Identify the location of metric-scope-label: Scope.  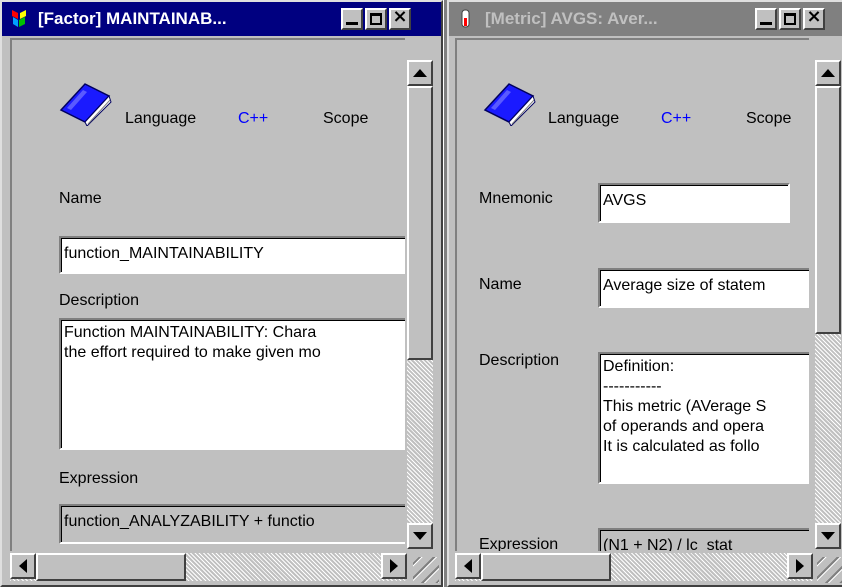
(769, 118).